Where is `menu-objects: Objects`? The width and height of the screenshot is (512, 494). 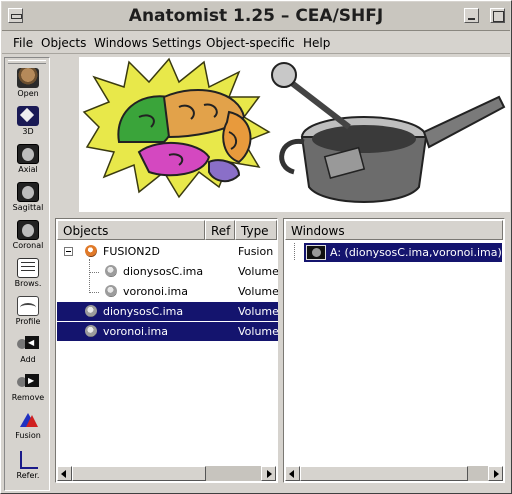 menu-objects: Objects is located at coordinates (63, 43).